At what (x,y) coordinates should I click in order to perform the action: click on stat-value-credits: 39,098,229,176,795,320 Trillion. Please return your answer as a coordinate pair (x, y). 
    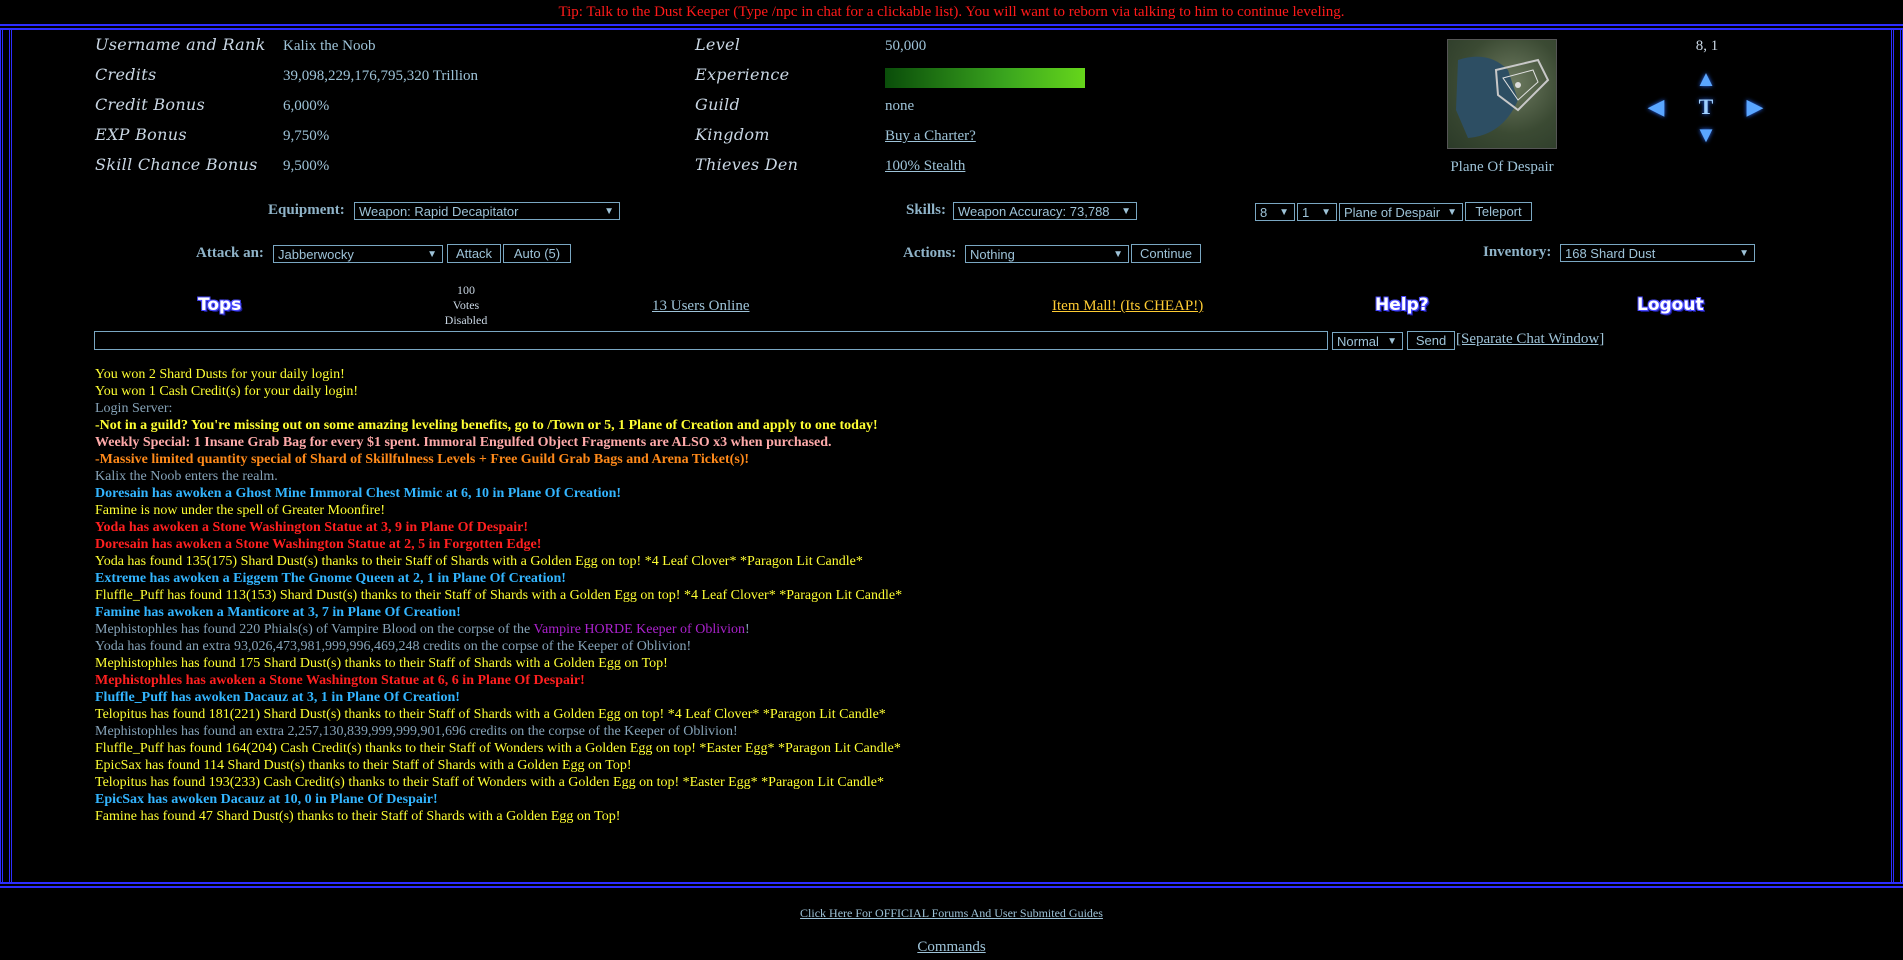
    Looking at the image, I should click on (381, 76).